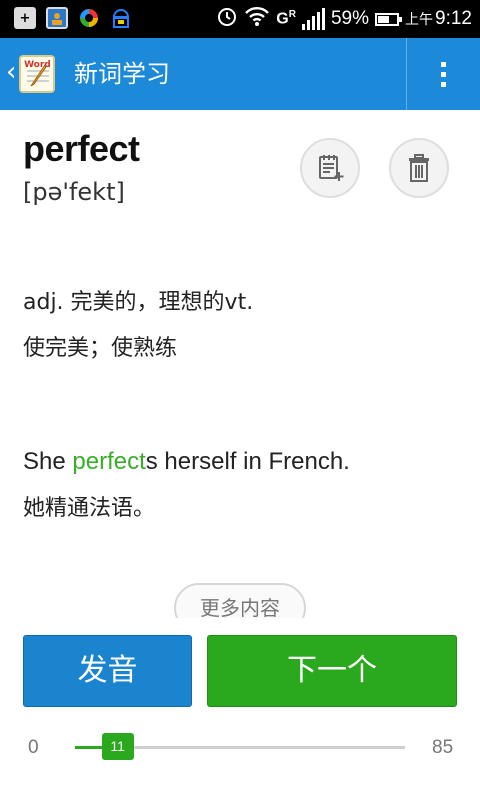 The width and height of the screenshot is (480, 800). I want to click on wifi-icon, so click(257, 19).